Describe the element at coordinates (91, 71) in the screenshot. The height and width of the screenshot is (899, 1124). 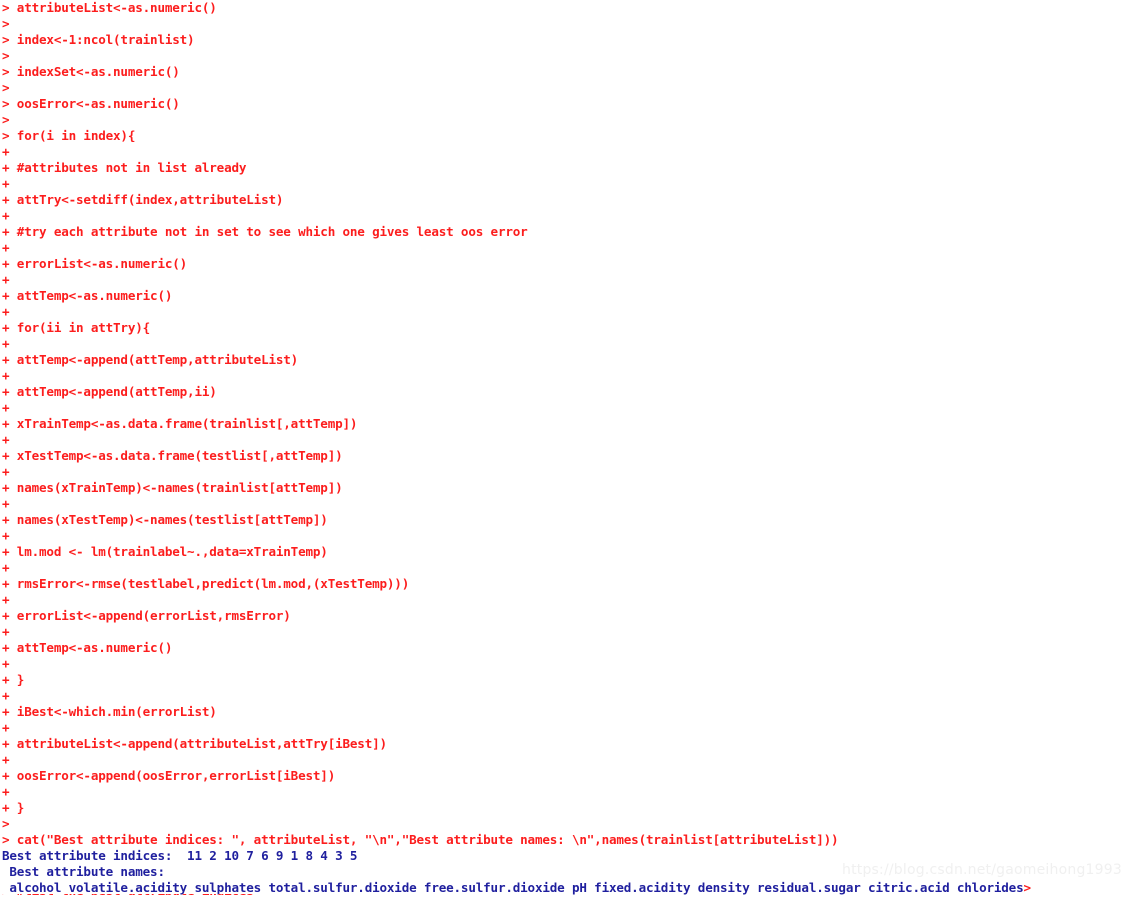
I see `console-command-line: > indexSet<-as.numeric()` at that location.